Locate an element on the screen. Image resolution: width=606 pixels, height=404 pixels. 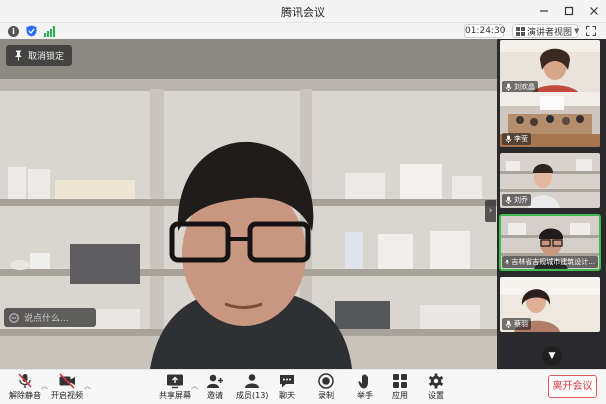
share-screen-button: 共享屏幕 is located at coordinates (175, 388).